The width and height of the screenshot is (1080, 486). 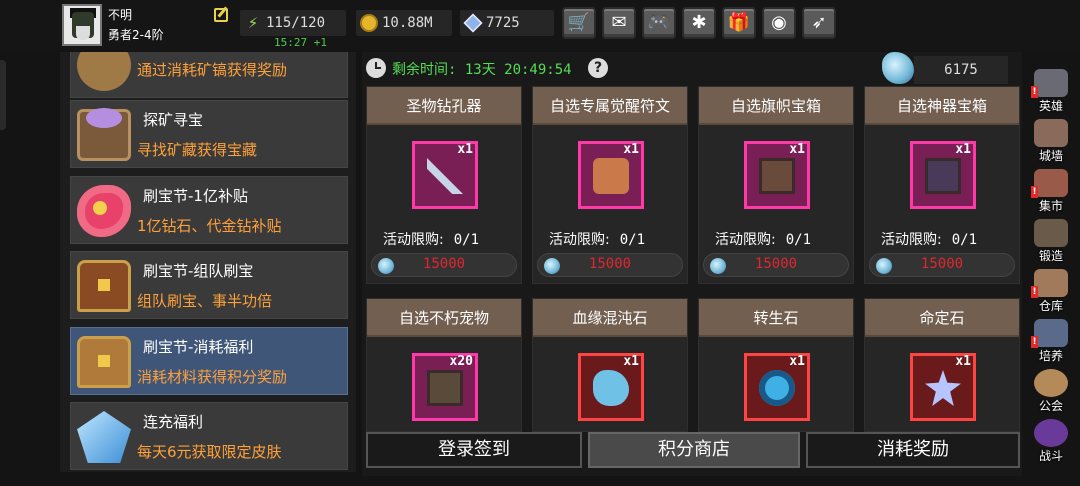 What do you see at coordinates (104, 286) in the screenshot?
I see `red-chest-icon` at bounding box center [104, 286].